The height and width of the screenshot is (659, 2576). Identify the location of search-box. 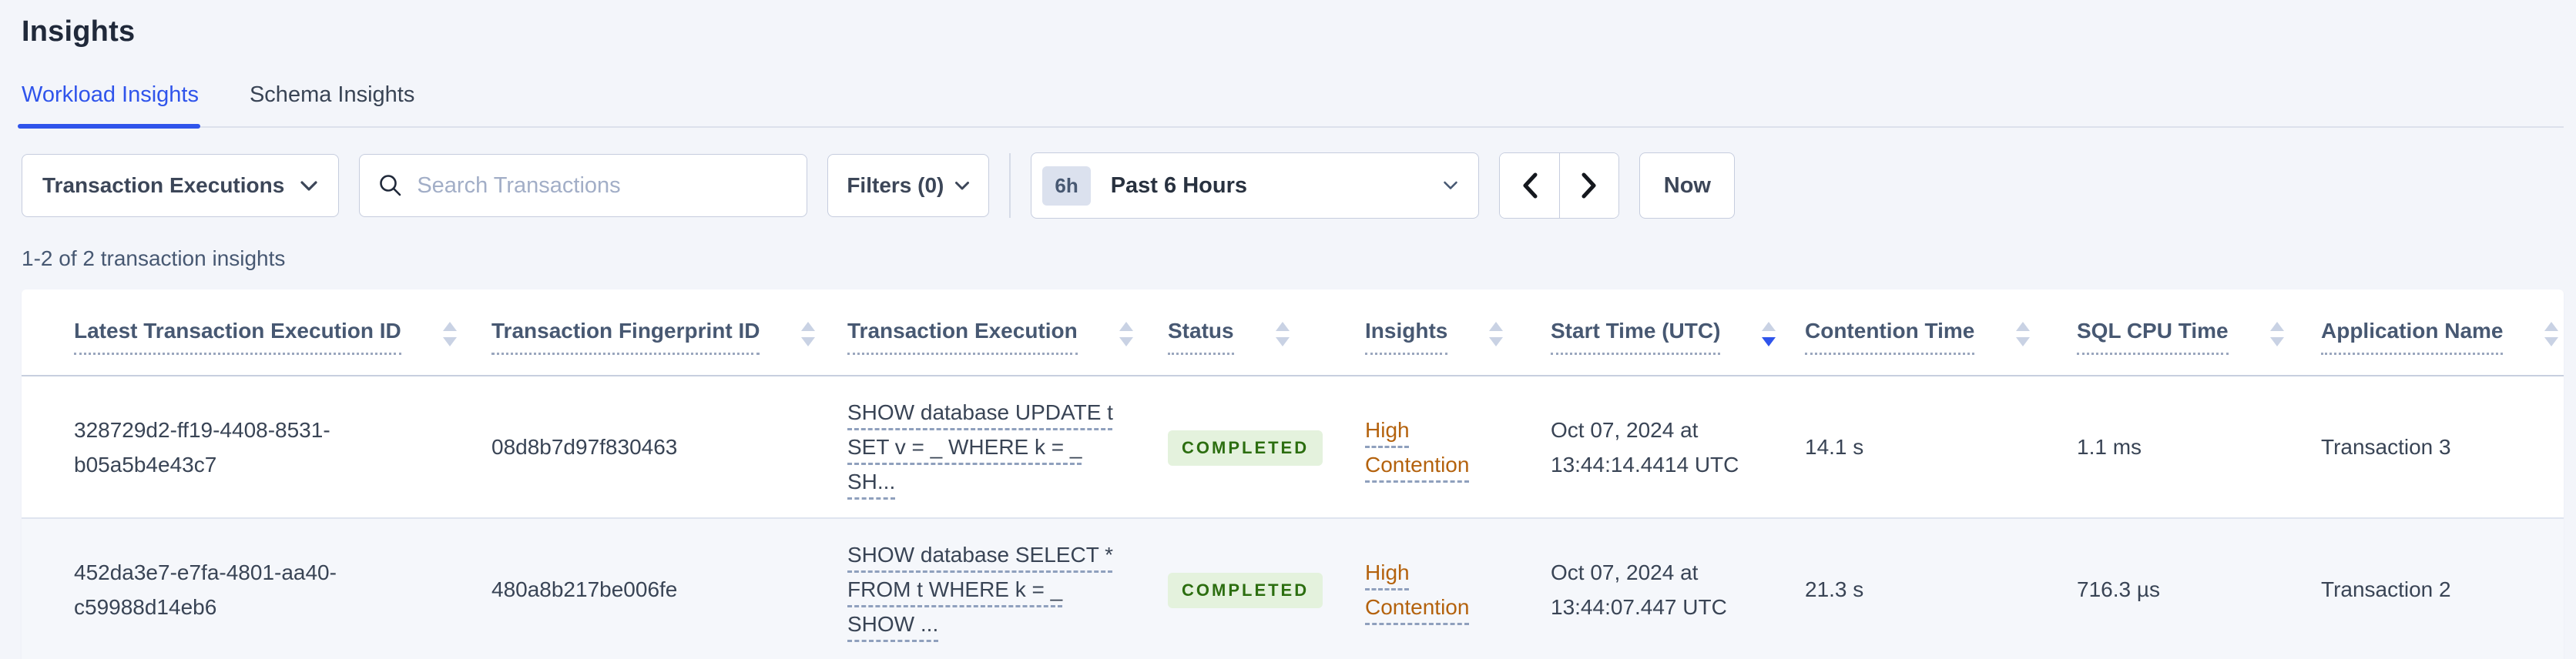
(583, 185).